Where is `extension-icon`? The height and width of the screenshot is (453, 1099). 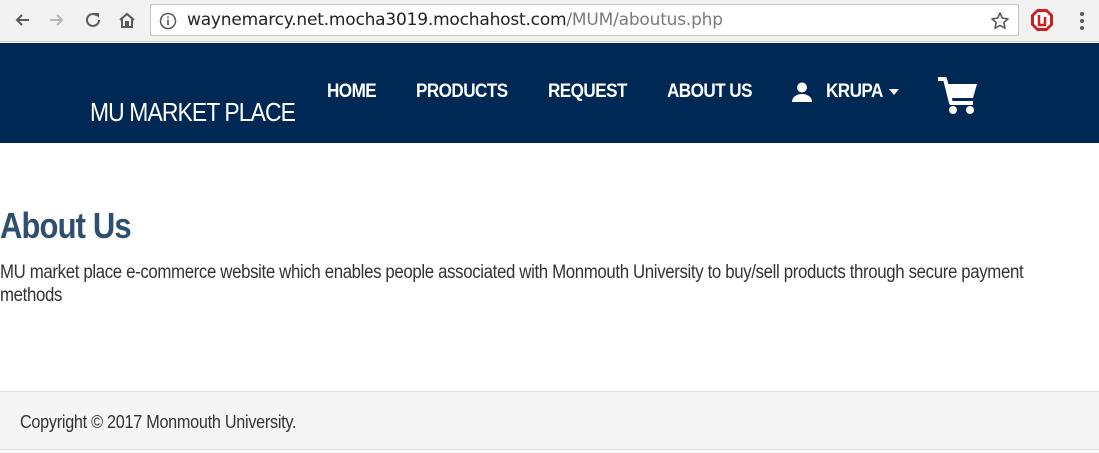
extension-icon is located at coordinates (1042, 20).